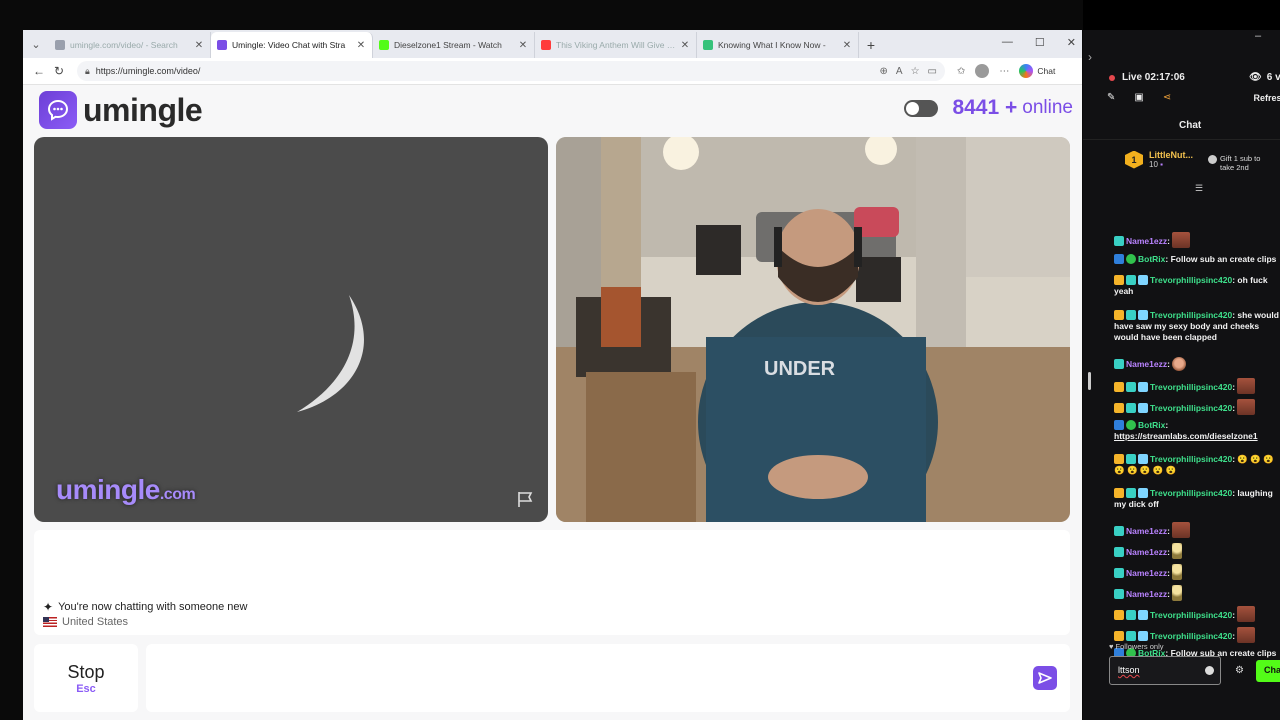 The image size is (1280, 720). I want to click on message-input, so click(608, 678).